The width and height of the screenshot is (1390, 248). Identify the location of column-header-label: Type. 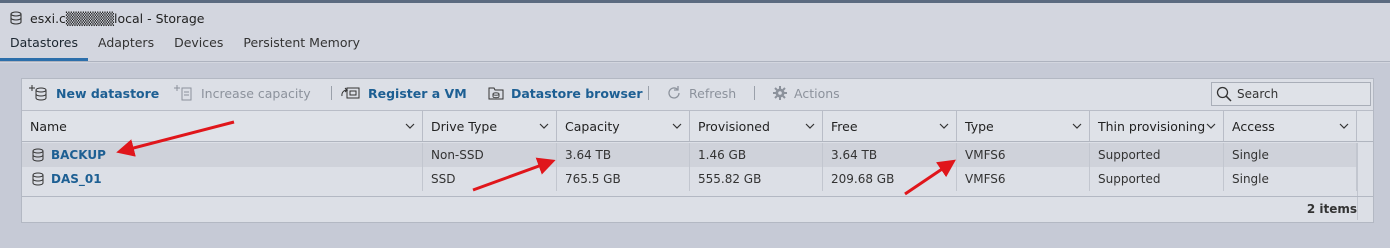
(979, 126).